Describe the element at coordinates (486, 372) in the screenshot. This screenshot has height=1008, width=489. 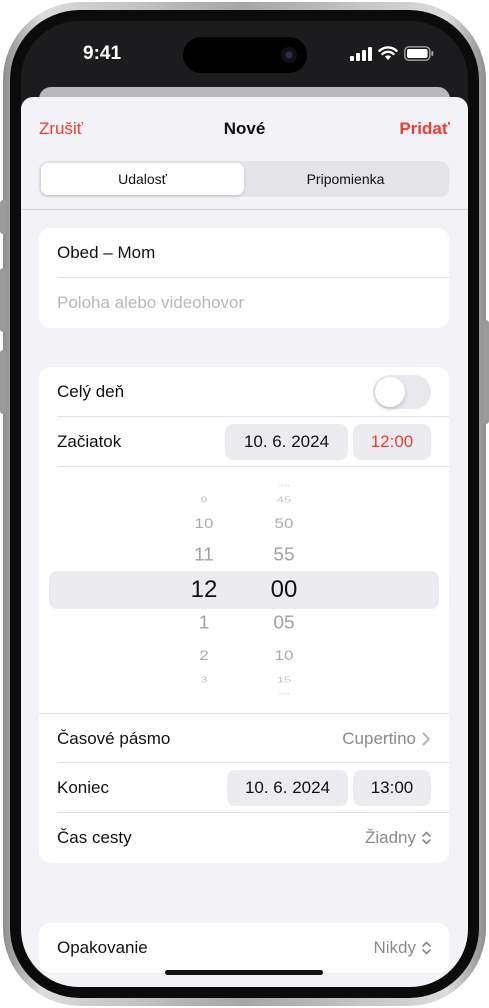
I see `power-button` at that location.